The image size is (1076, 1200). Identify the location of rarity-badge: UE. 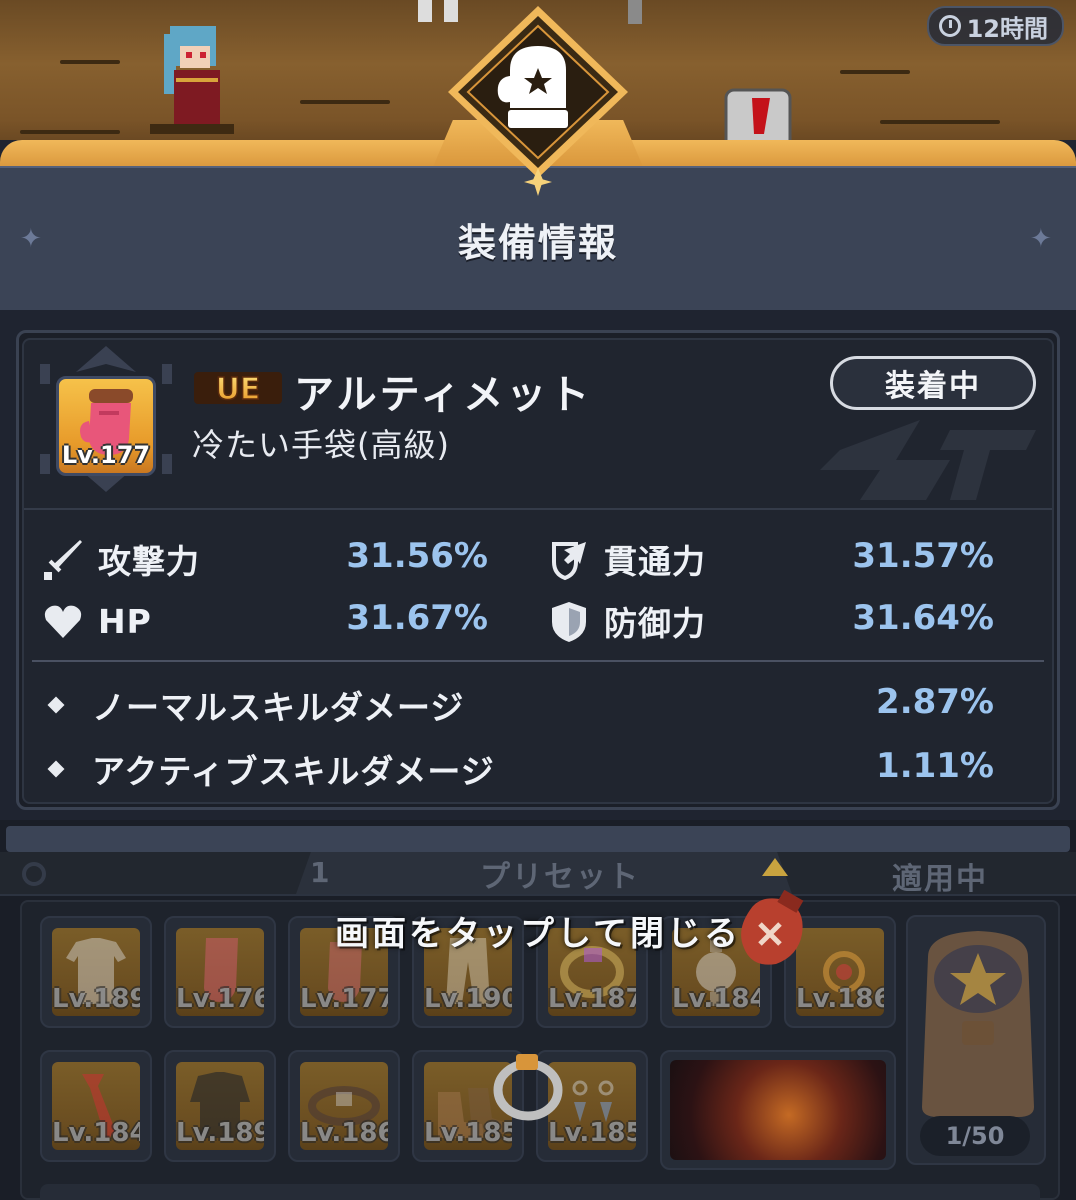
(238, 389).